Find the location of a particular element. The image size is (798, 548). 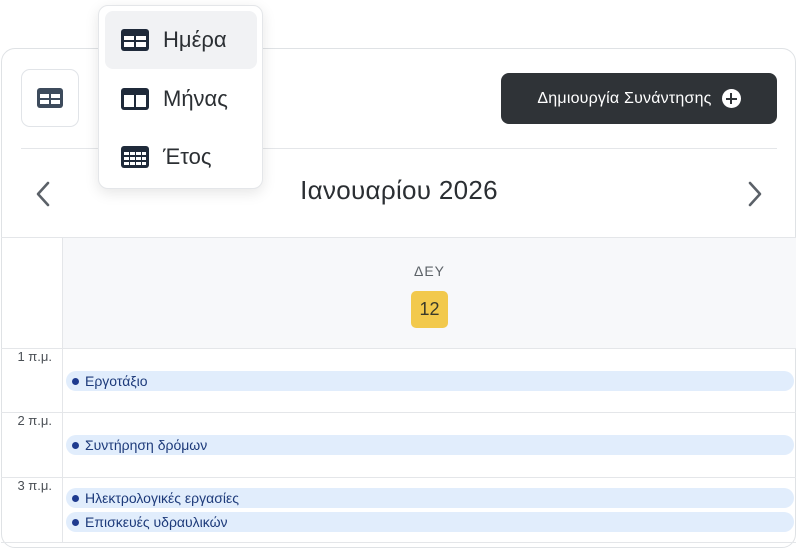

event-item: Εργοτάξιο is located at coordinates (430, 381).